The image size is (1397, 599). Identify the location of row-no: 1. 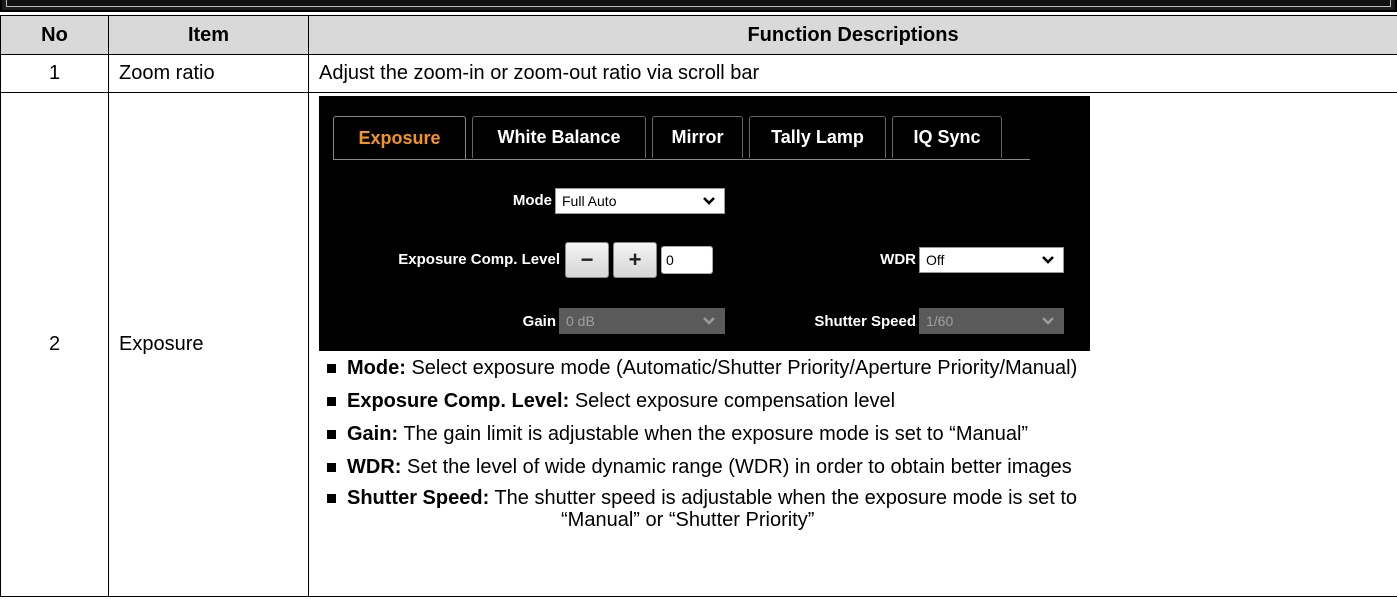
(54, 73).